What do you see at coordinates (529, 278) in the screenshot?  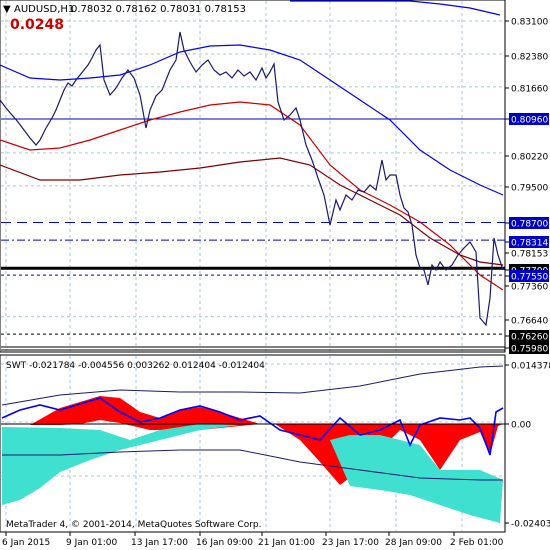 I see `price-label: 0.77550` at bounding box center [529, 278].